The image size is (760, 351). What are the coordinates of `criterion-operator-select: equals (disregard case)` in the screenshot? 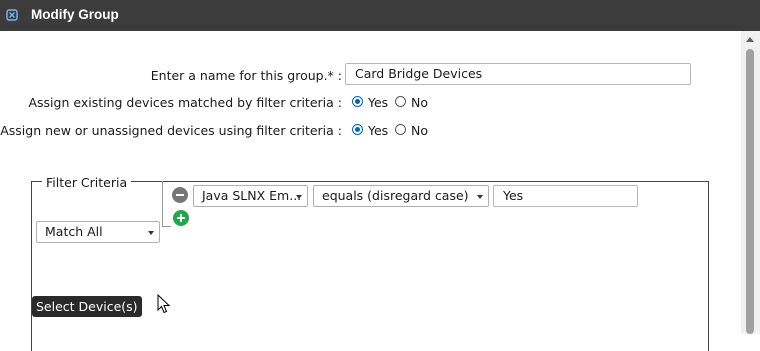 It's located at (401, 196).